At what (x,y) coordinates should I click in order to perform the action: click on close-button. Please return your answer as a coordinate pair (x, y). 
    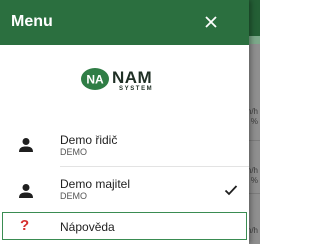
    Looking at the image, I should click on (211, 22).